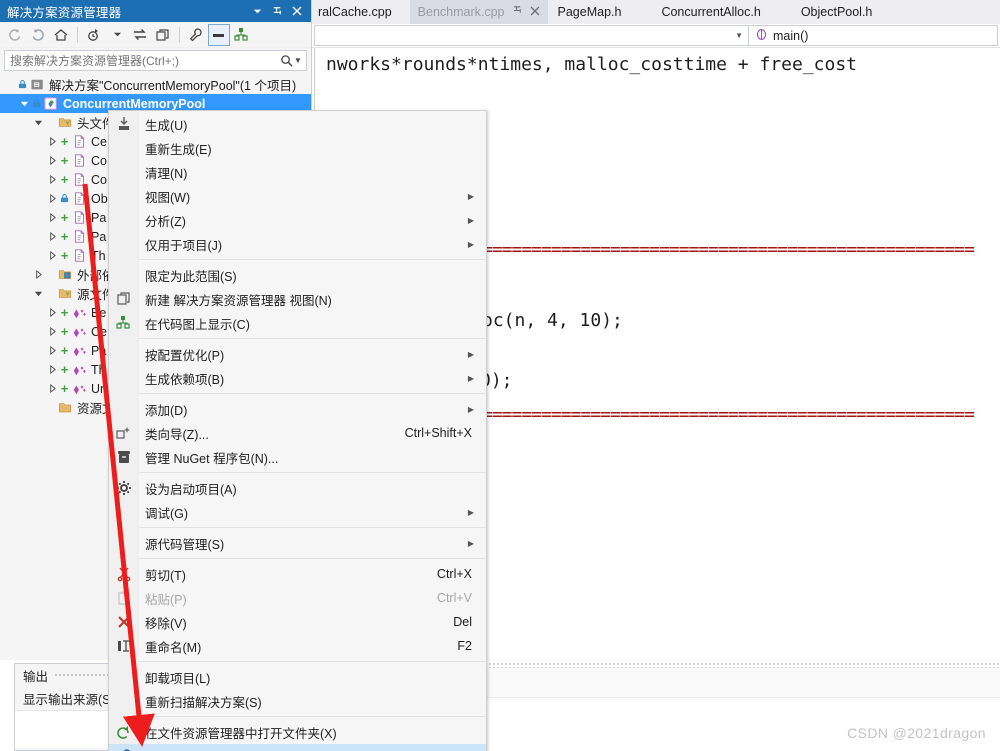 This screenshot has width=1000, height=751. I want to click on menu-item: 剪切(T) Ctrl+X, so click(297, 574).